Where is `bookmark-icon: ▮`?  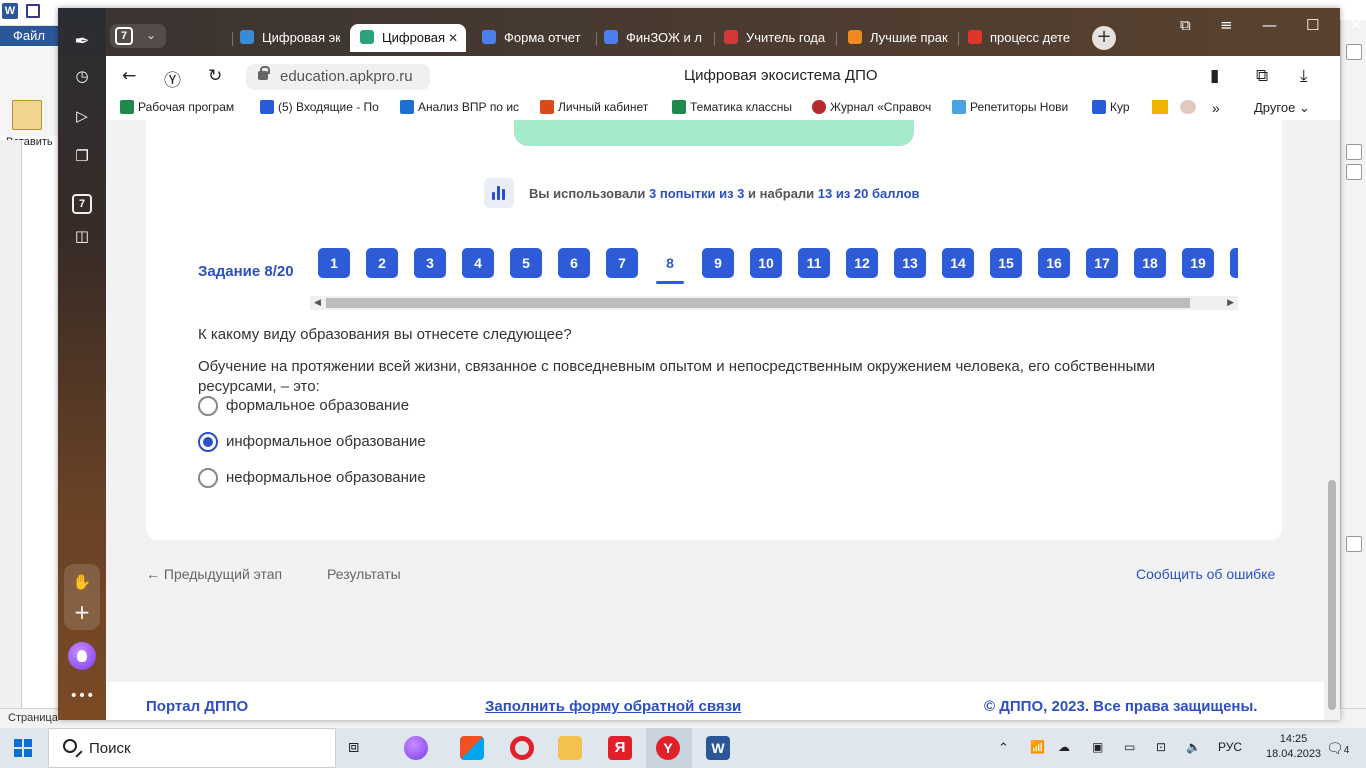 bookmark-icon: ▮ is located at coordinates (1214, 76).